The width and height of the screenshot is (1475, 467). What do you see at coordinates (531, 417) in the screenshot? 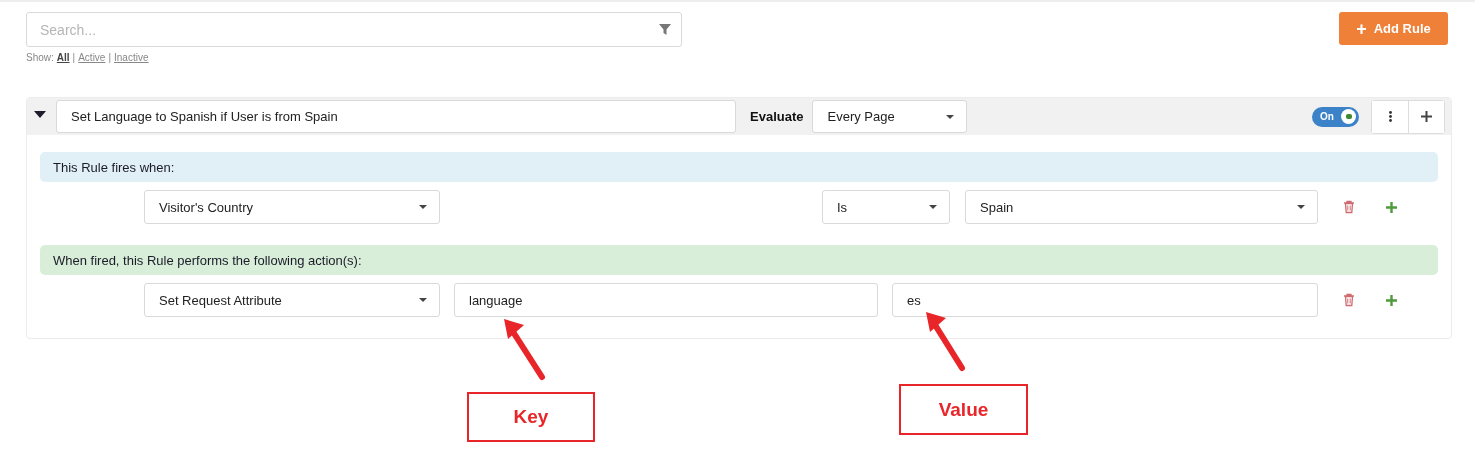
I see `callout-label: Key` at bounding box center [531, 417].